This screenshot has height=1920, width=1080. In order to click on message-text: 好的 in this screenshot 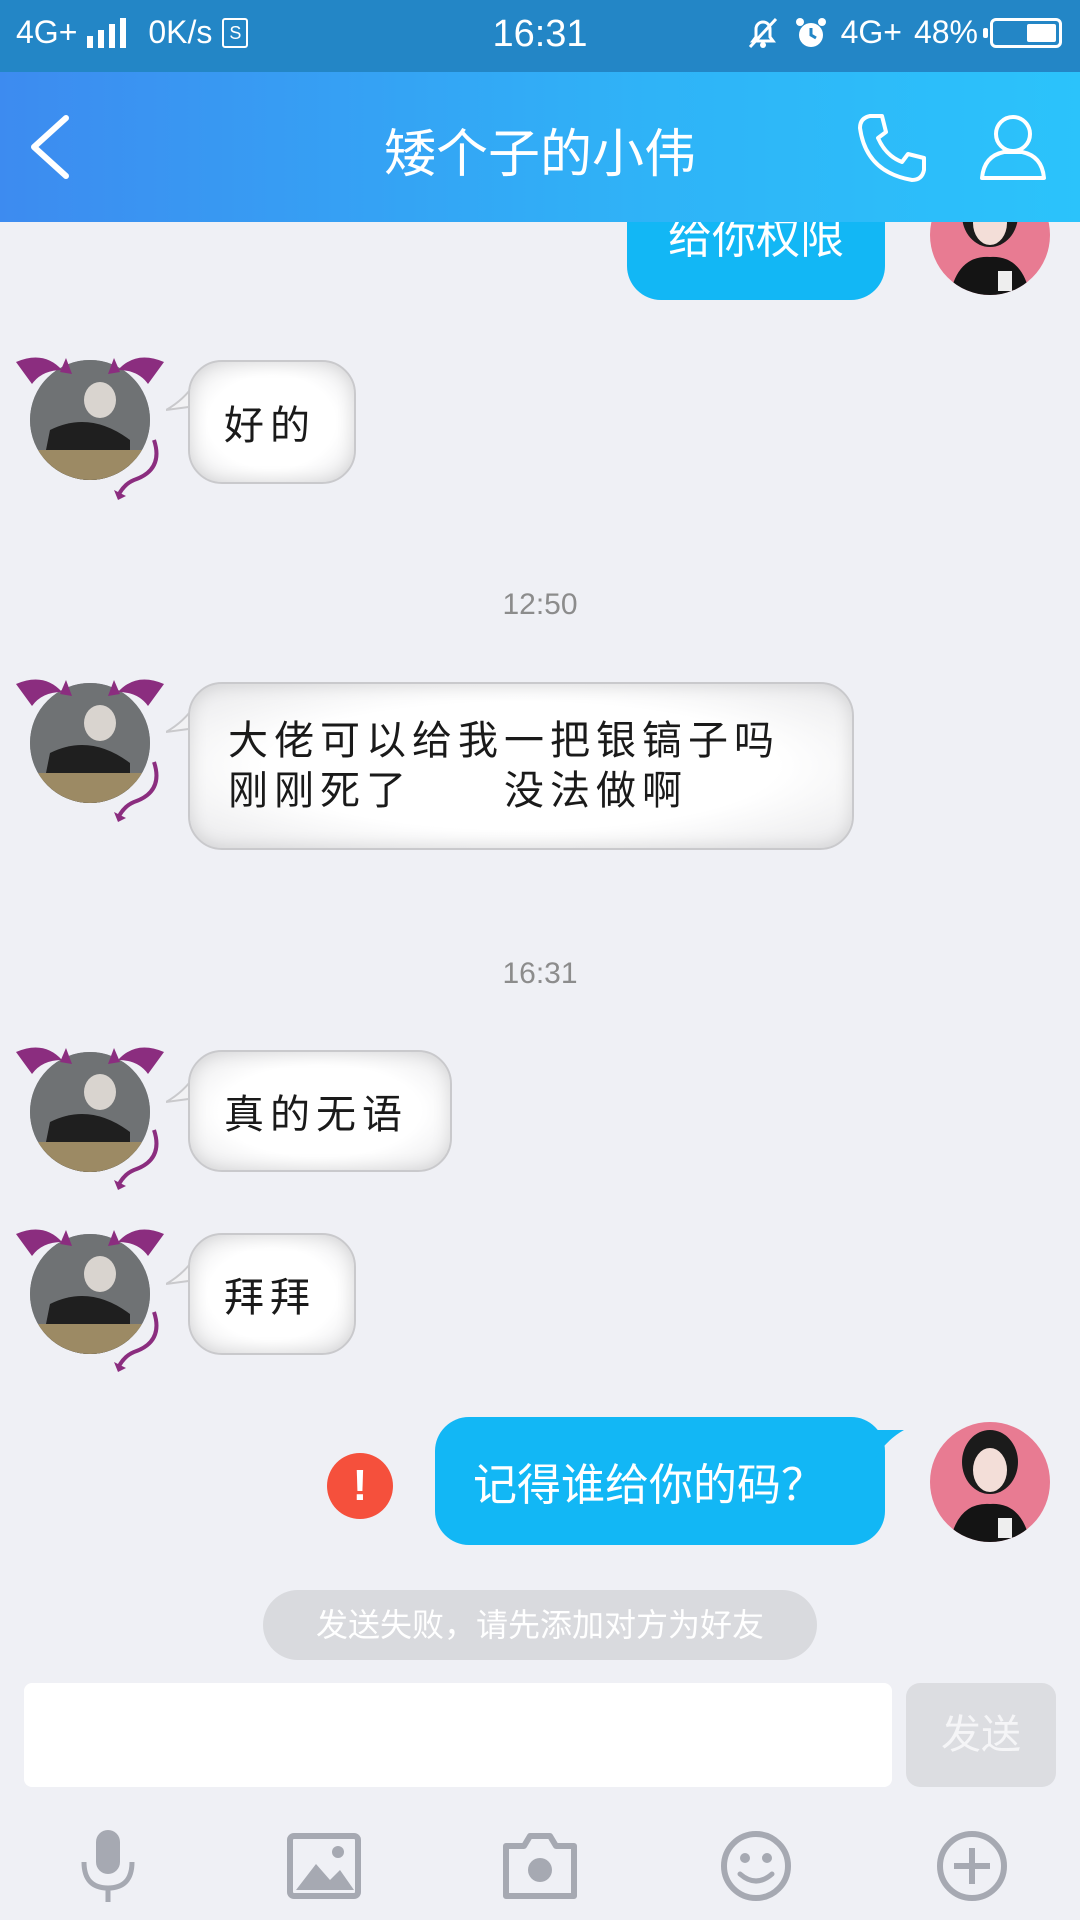, I will do `click(270, 426)`.